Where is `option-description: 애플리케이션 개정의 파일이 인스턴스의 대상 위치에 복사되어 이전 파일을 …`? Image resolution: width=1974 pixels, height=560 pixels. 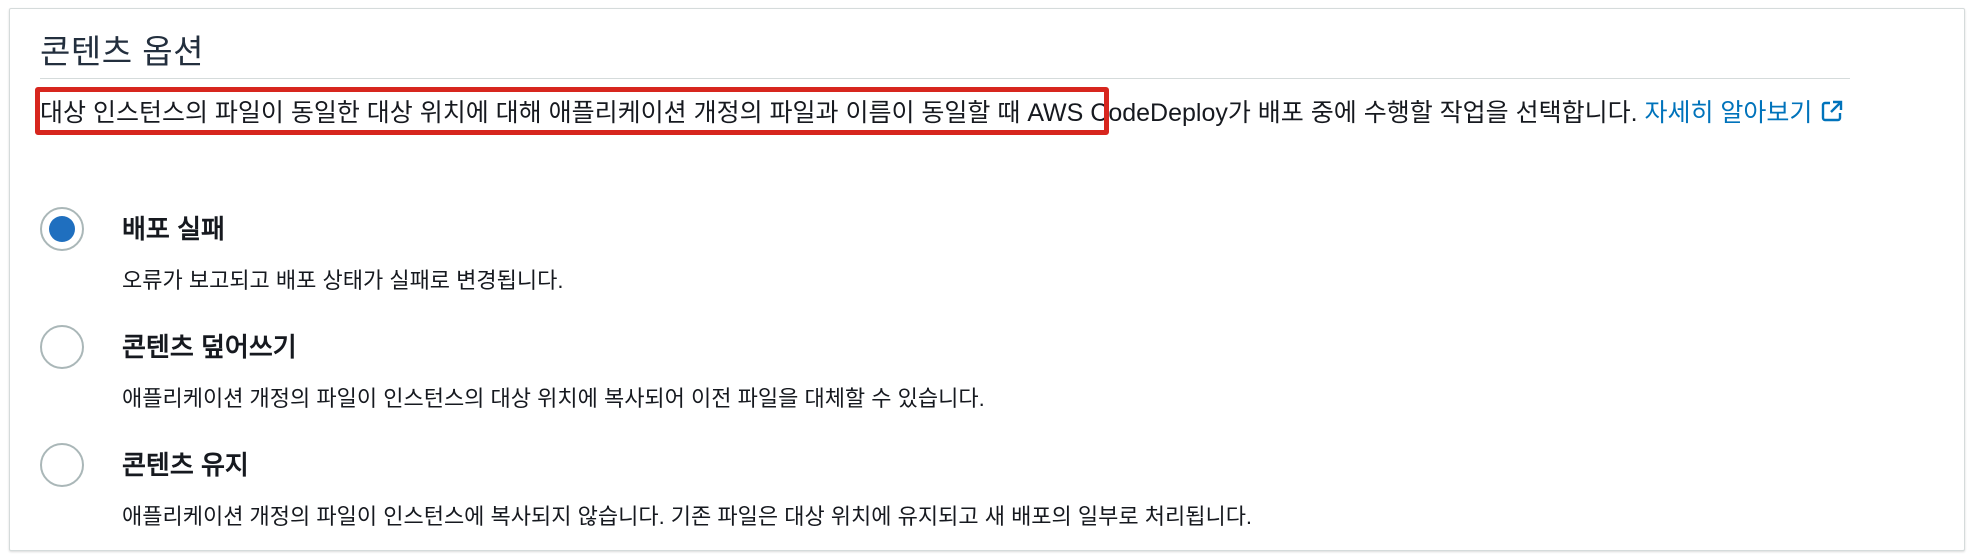 option-description: 애플리케이션 개정의 파일이 인스턴스의 대상 위치에 복사되어 이전 파일을 … is located at coordinates (553, 398).